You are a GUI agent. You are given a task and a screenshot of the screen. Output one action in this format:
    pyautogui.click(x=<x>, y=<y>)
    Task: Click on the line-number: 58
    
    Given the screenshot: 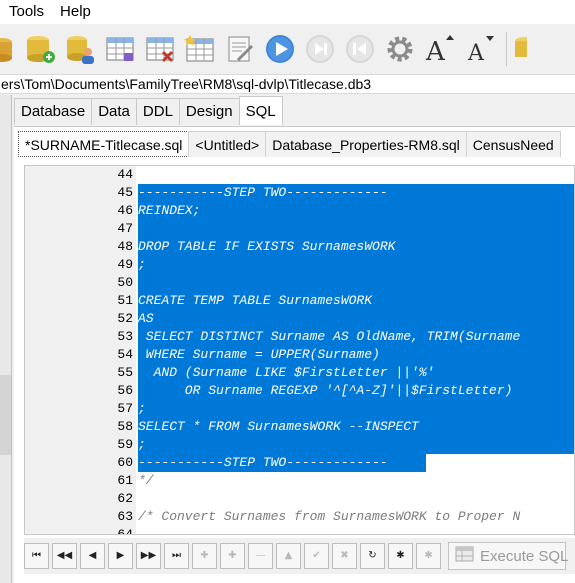 What is the action you would take?
    pyautogui.click(x=125, y=426)
    